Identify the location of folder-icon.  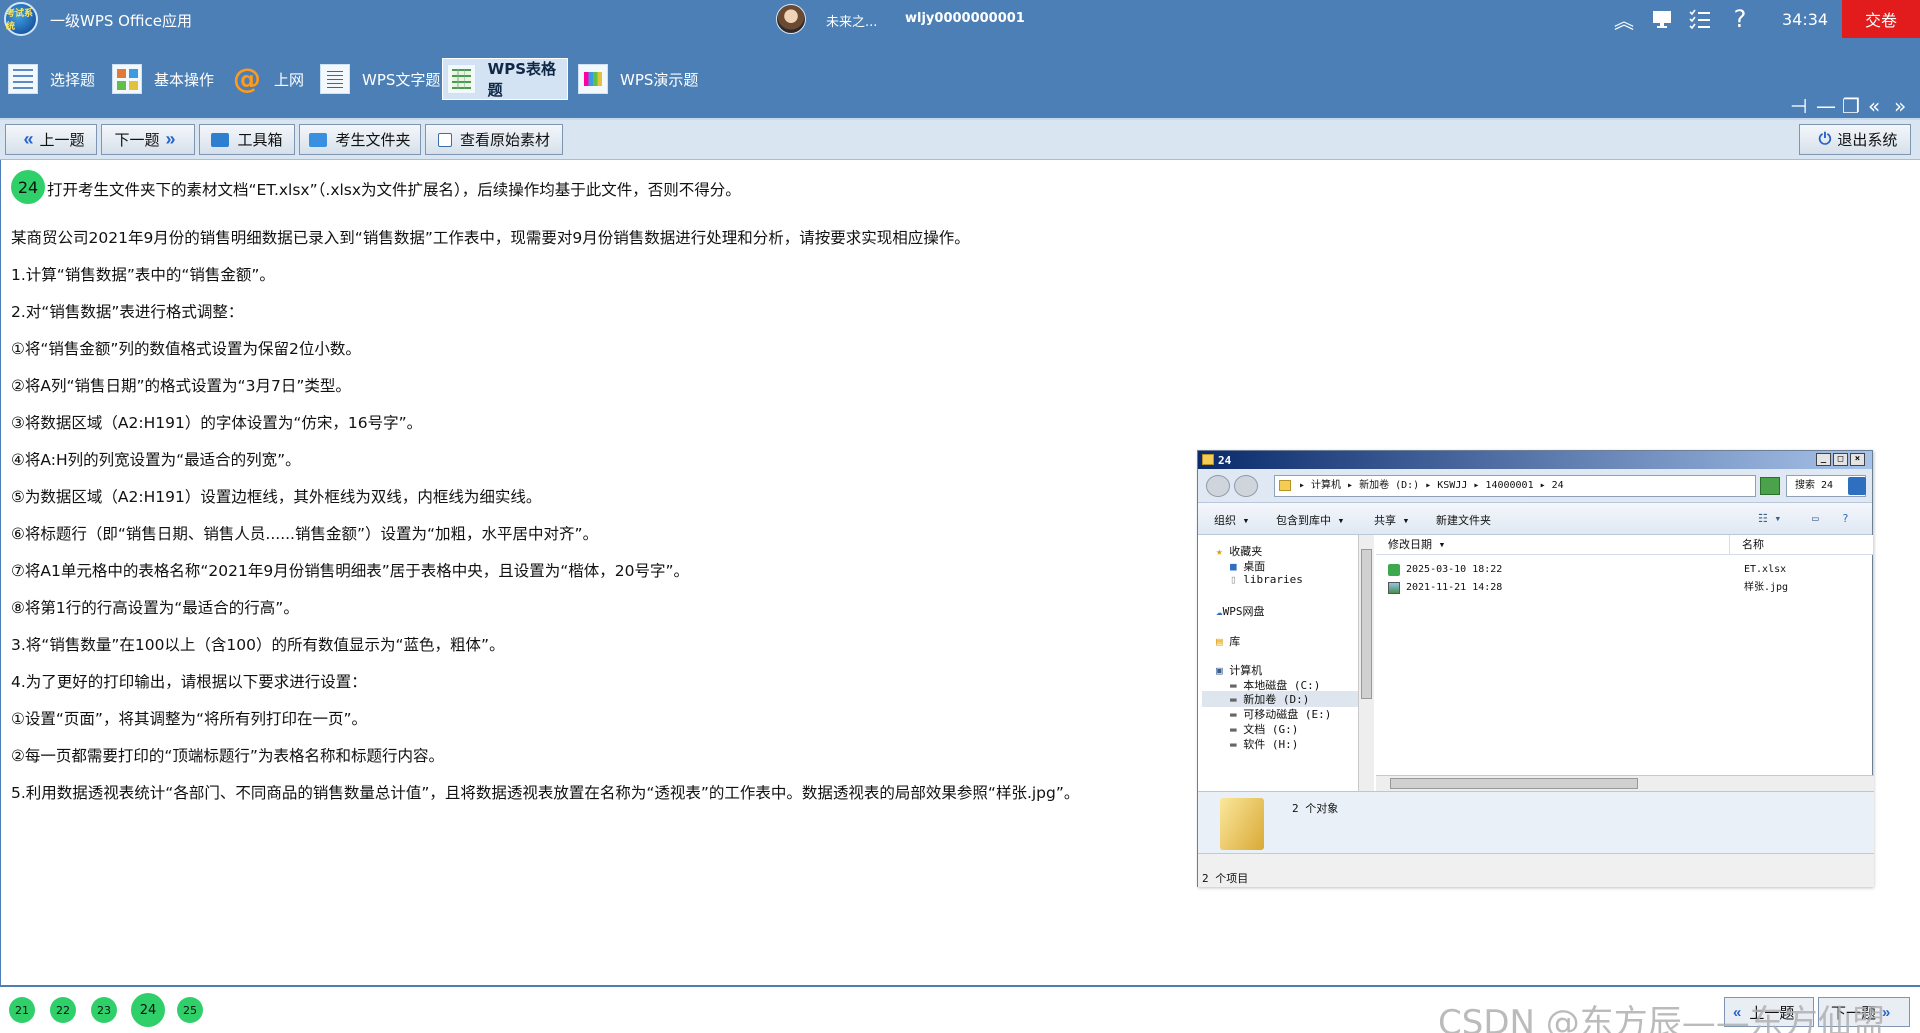
(1208, 459).